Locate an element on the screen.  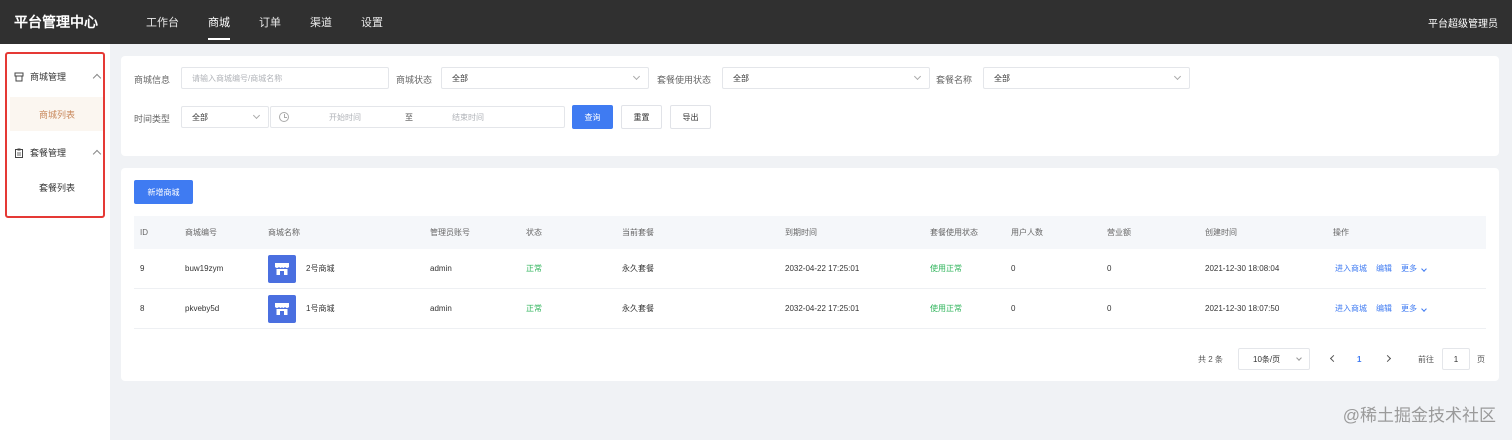
time-type-value: 全部 is located at coordinates (200, 117).